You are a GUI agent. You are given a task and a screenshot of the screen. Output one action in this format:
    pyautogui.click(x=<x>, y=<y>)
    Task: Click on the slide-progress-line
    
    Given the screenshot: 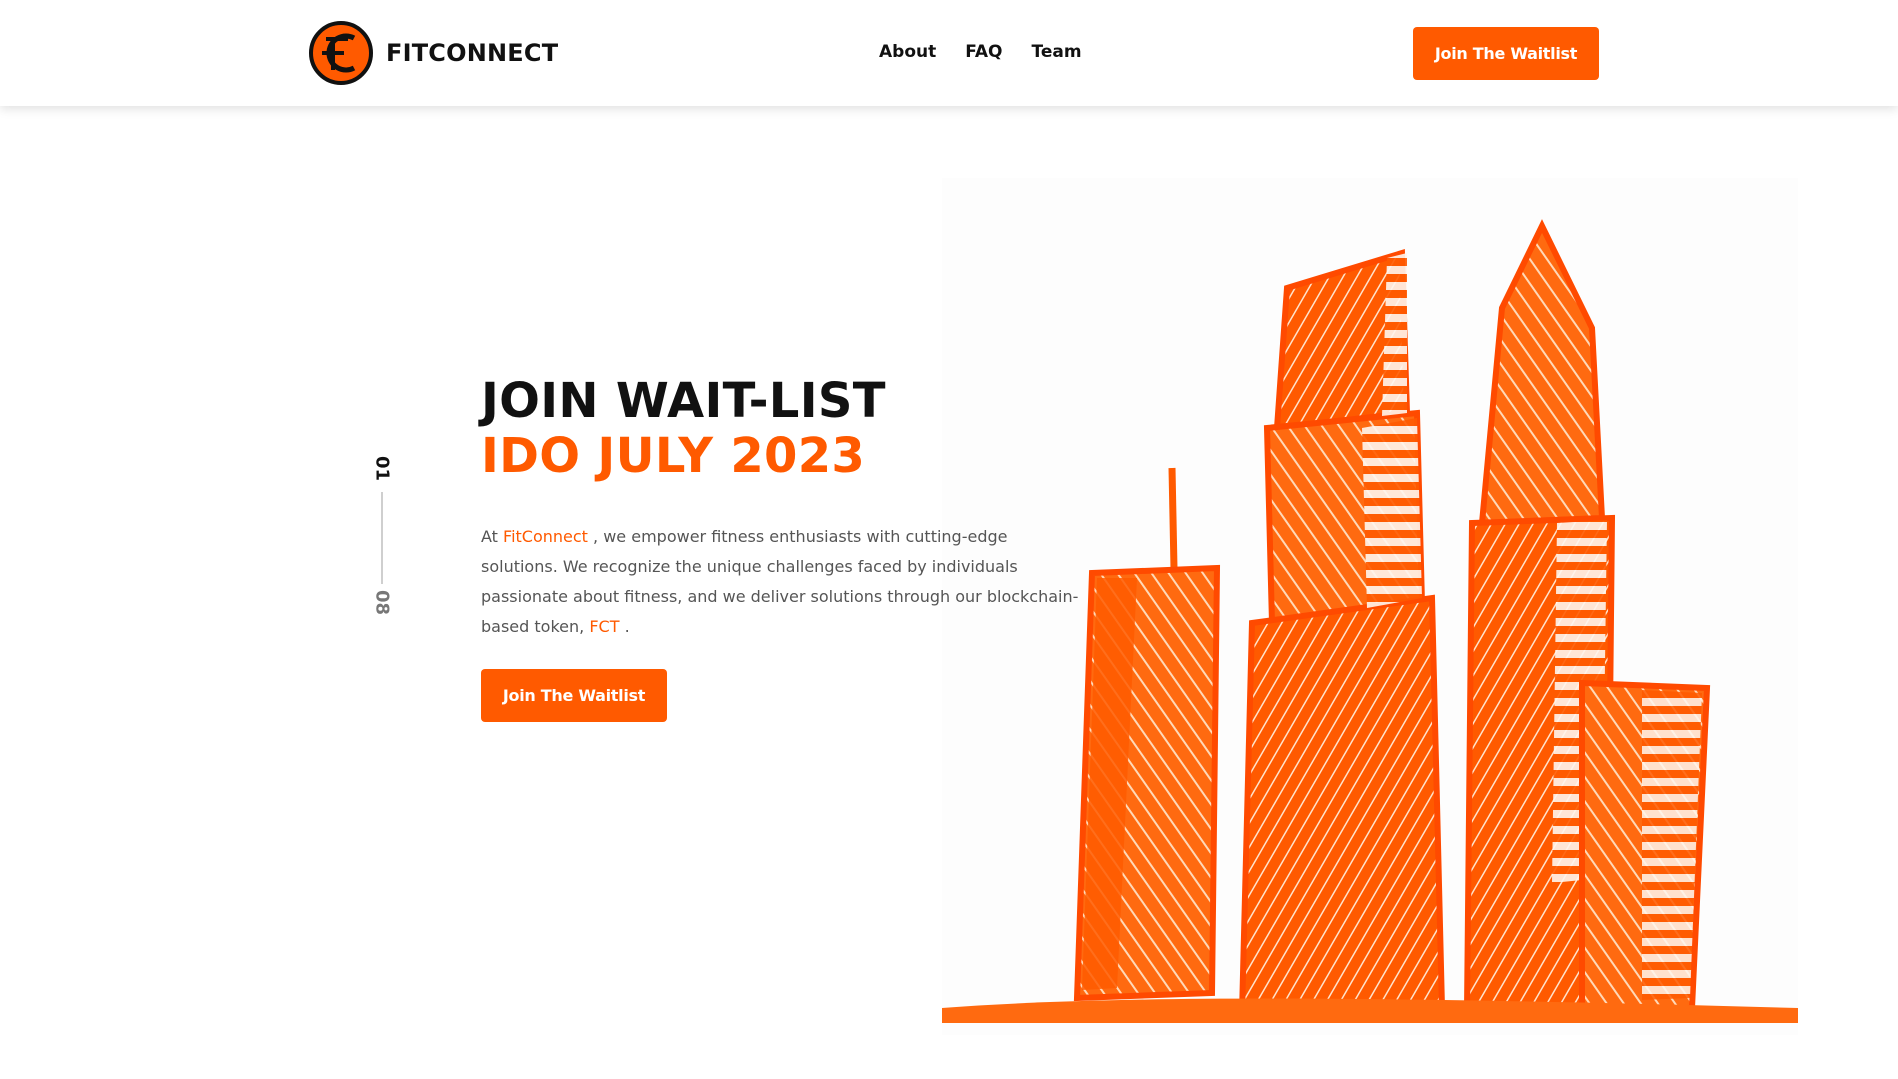 What is the action you would take?
    pyautogui.click(x=382, y=538)
    